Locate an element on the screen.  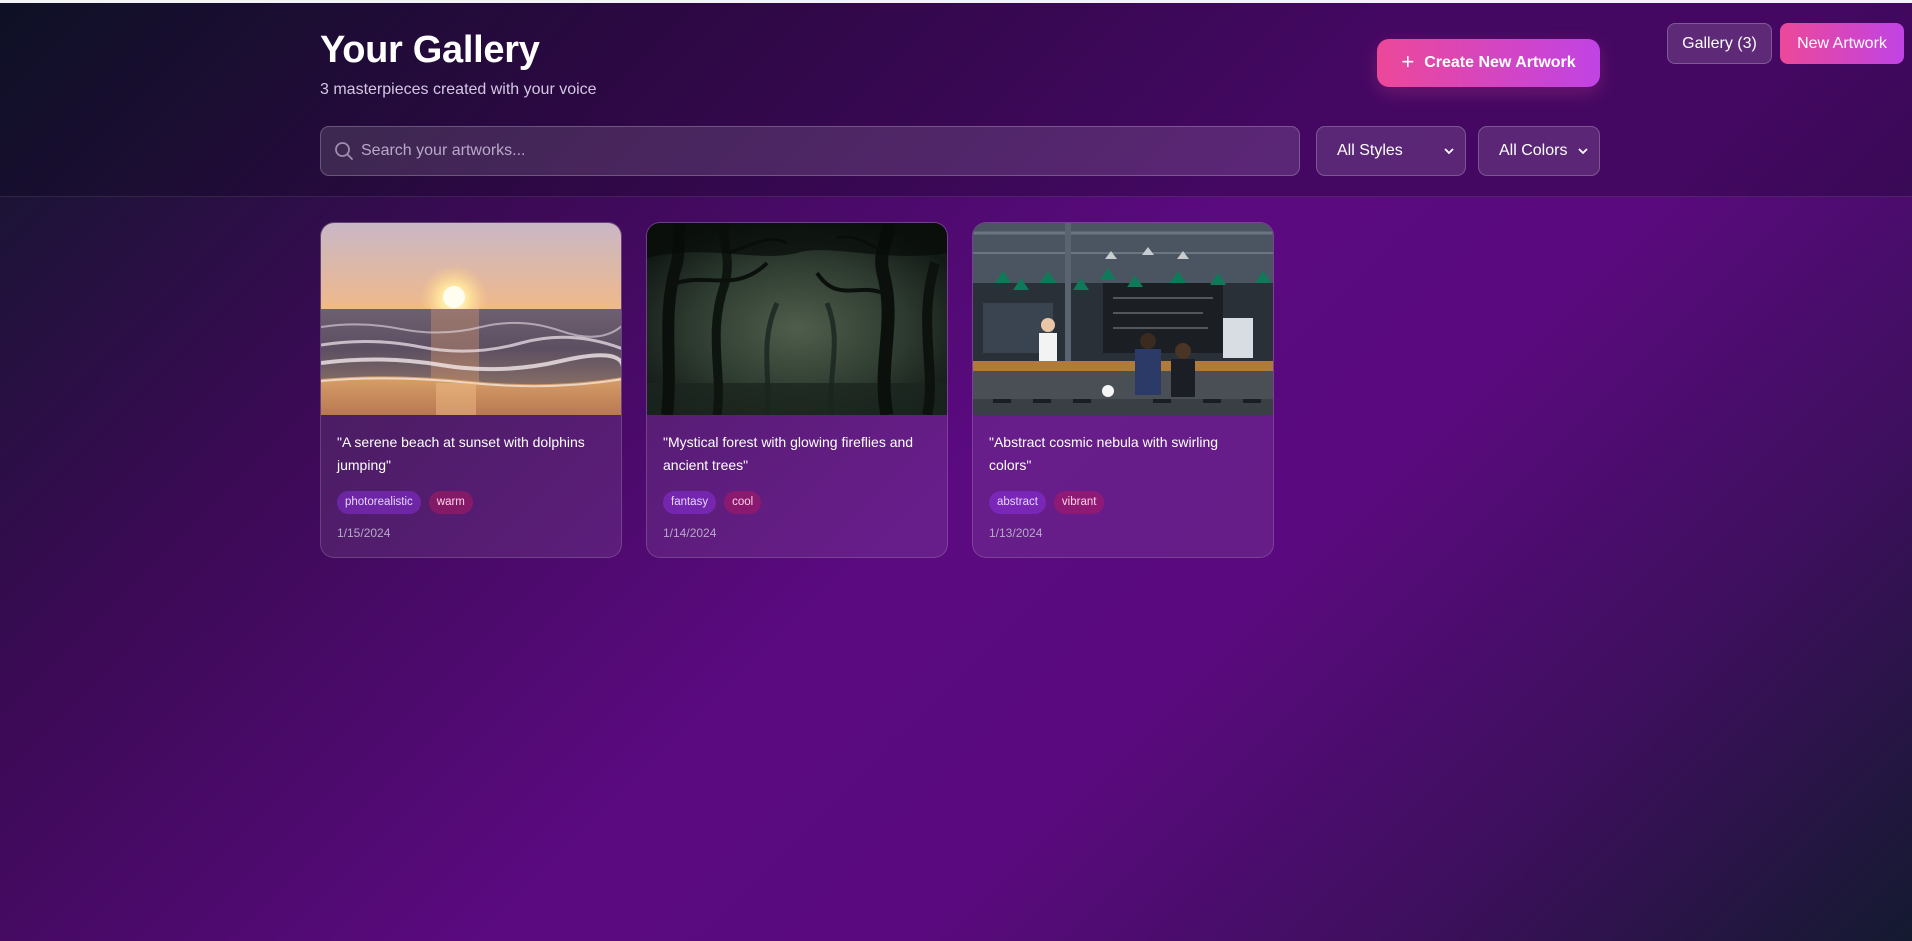
search-icon is located at coordinates (344, 151).